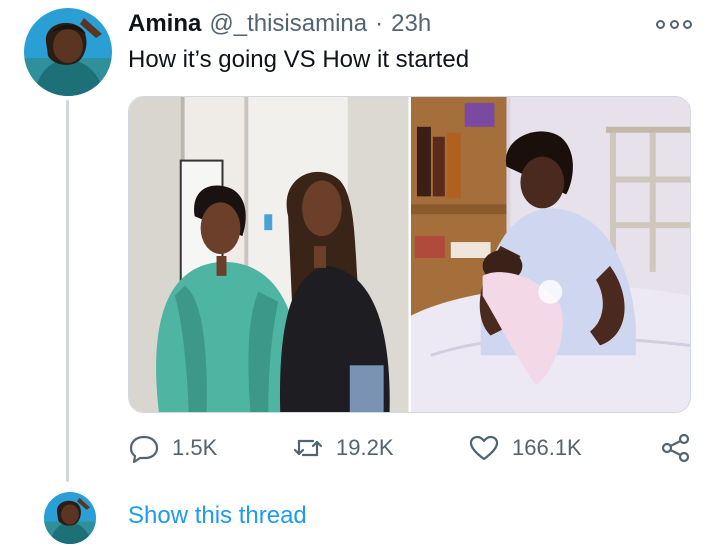 The width and height of the screenshot is (720, 552). Describe the element at coordinates (164, 24) in the screenshot. I see `author-name: Amina` at that location.